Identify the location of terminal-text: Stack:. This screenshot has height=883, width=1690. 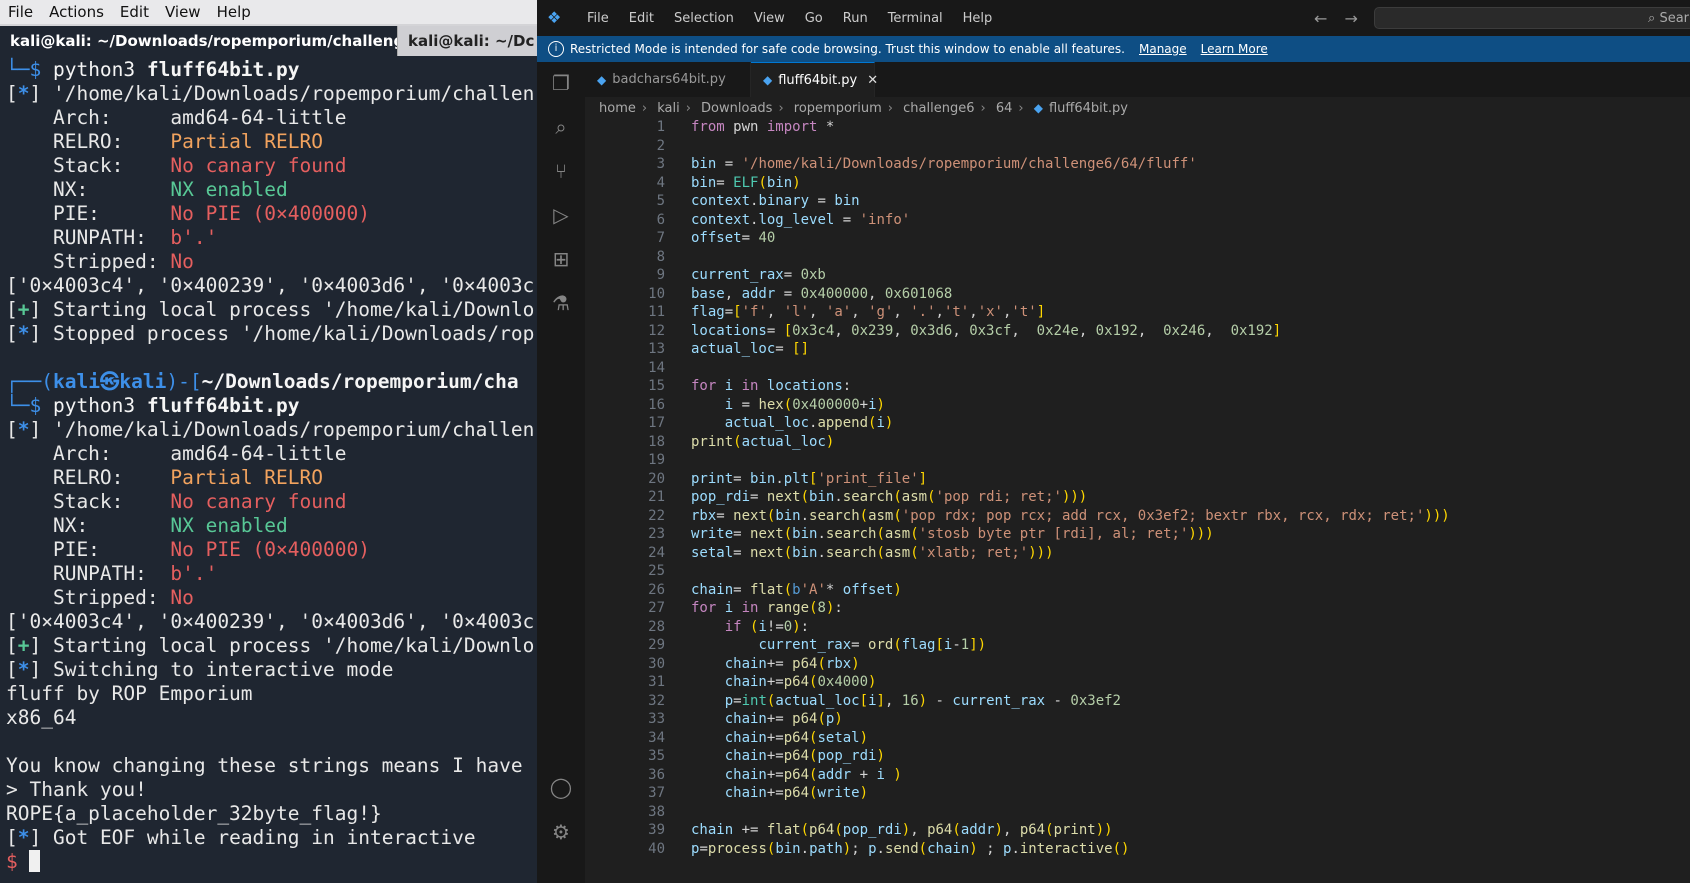
(88, 165).